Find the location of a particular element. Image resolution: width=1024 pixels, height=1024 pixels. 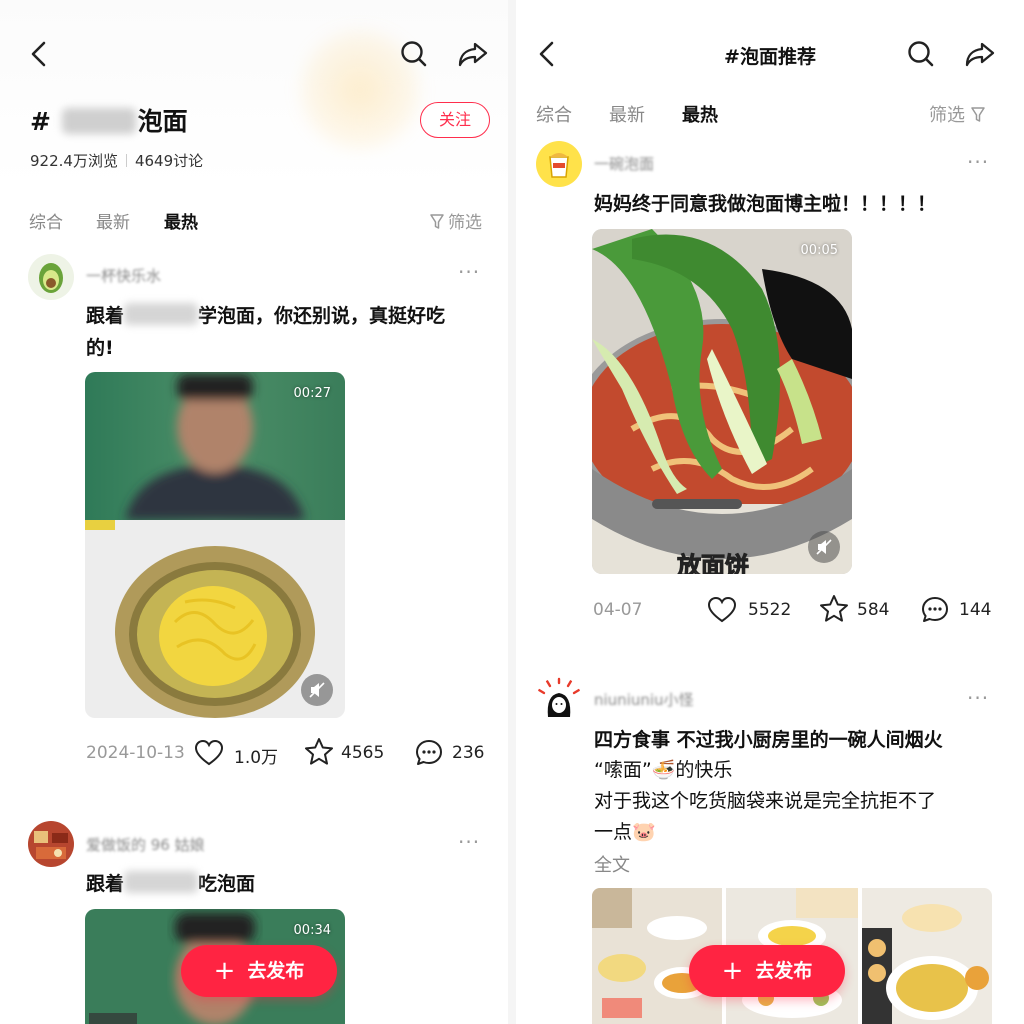

video-subtitle: 放面饼 is located at coordinates (712, 563).